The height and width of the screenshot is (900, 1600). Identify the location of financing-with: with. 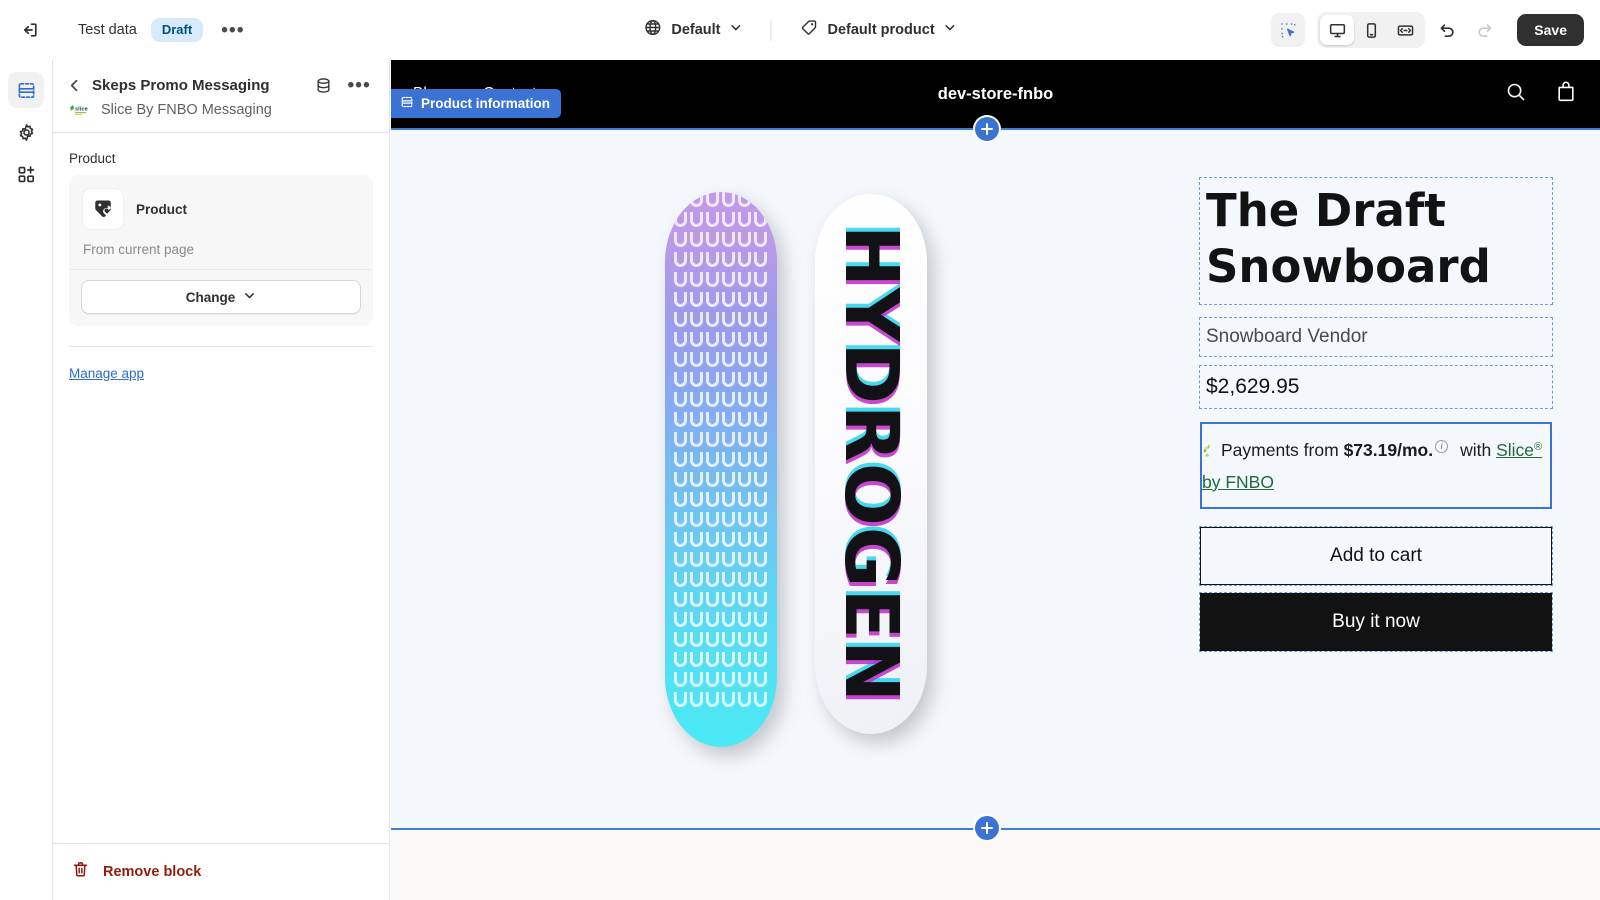
(1476, 449).